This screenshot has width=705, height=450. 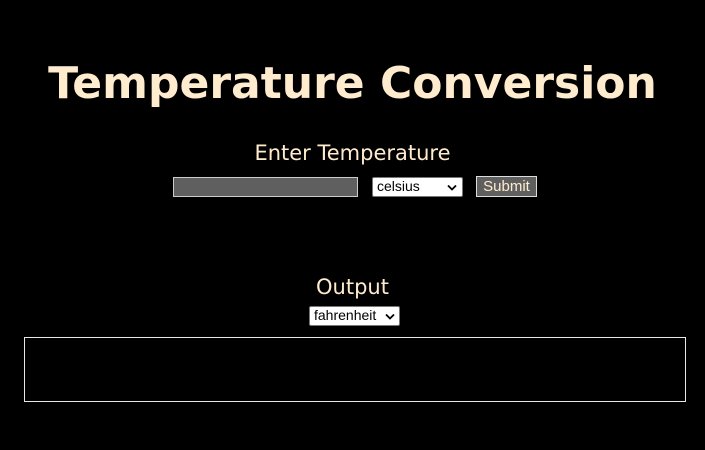 What do you see at coordinates (345, 315) in the screenshot?
I see `to-unit-value: fahrenheit` at bounding box center [345, 315].